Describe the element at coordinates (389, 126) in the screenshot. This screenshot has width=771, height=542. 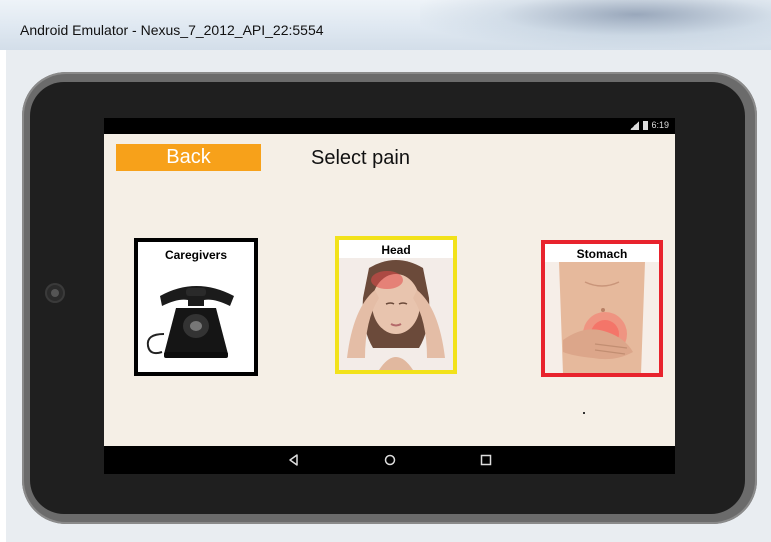
I see `status-bar: 6:19` at that location.